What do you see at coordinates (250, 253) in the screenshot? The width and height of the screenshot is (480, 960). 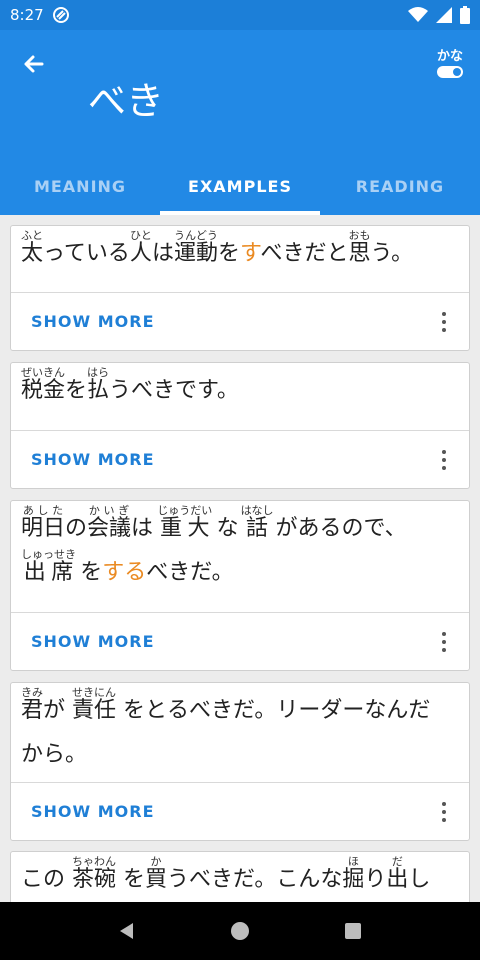 I see `highlighted-grammar: す` at bounding box center [250, 253].